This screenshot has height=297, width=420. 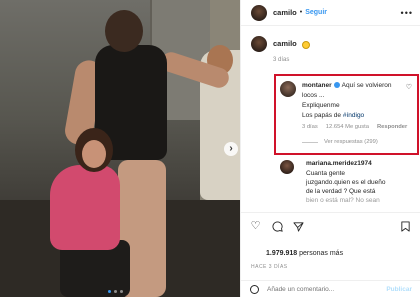 What do you see at coordinates (347, 127) in the screenshot?
I see `comment-likes: 12.654 Me gusta` at bounding box center [347, 127].